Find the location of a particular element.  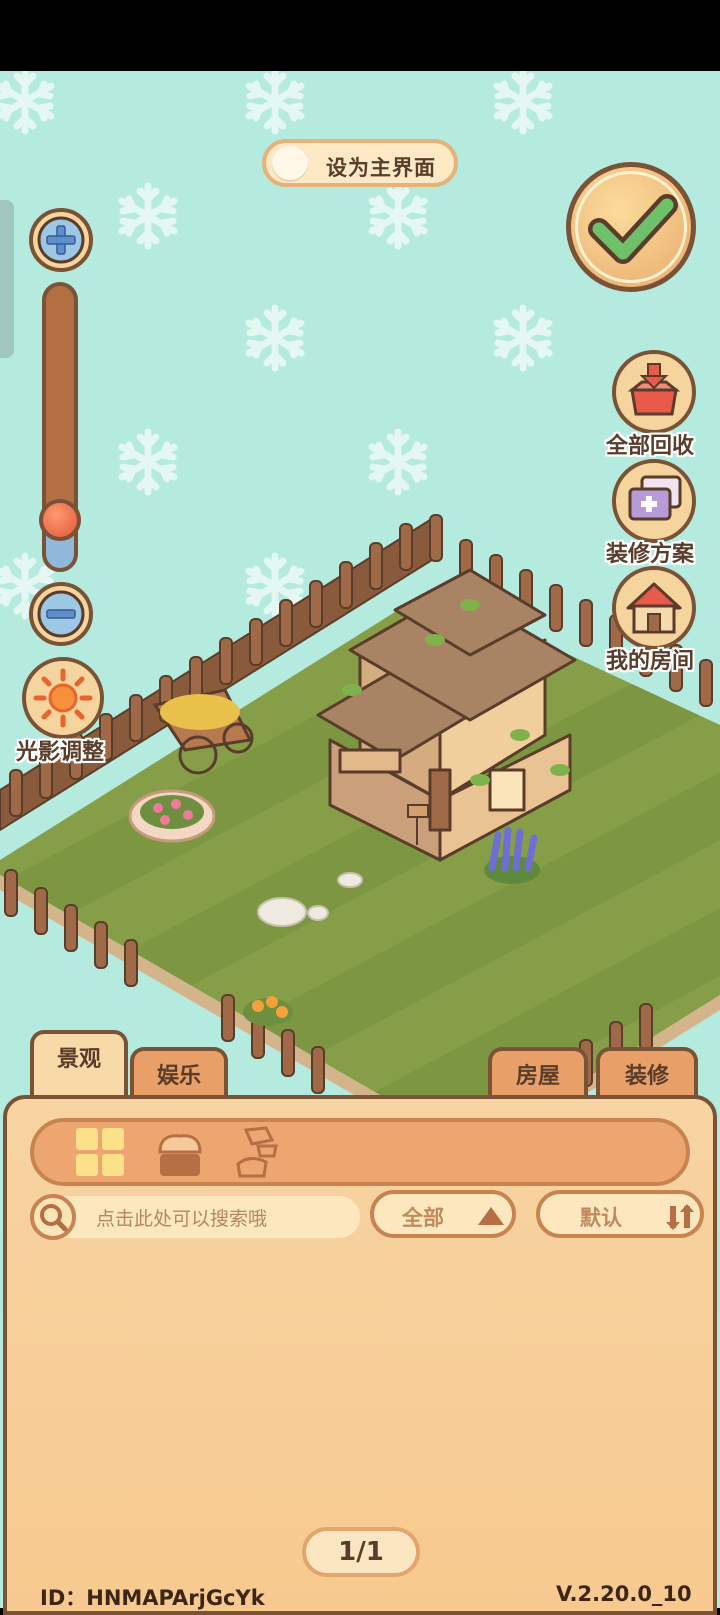

toggle-label: 设为主界面 is located at coordinates (381, 168).